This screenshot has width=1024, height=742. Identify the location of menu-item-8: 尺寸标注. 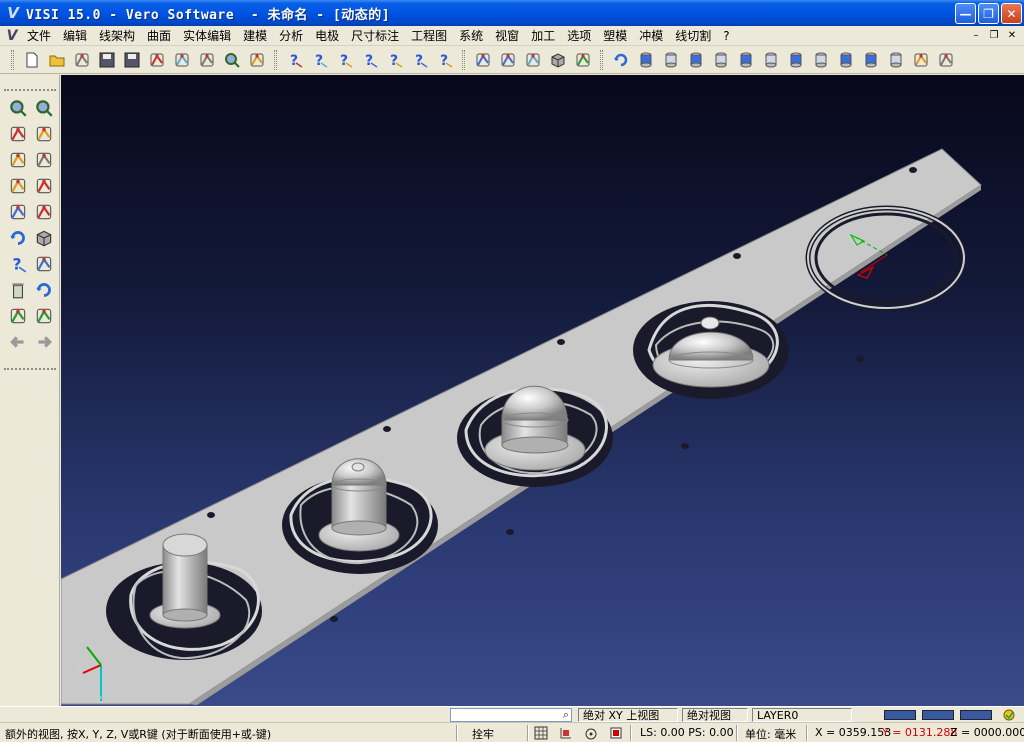
(375, 36).